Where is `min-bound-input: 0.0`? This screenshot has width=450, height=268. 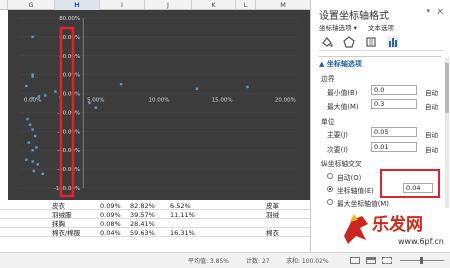
min-bound-input: 0.0 is located at coordinates (394, 90).